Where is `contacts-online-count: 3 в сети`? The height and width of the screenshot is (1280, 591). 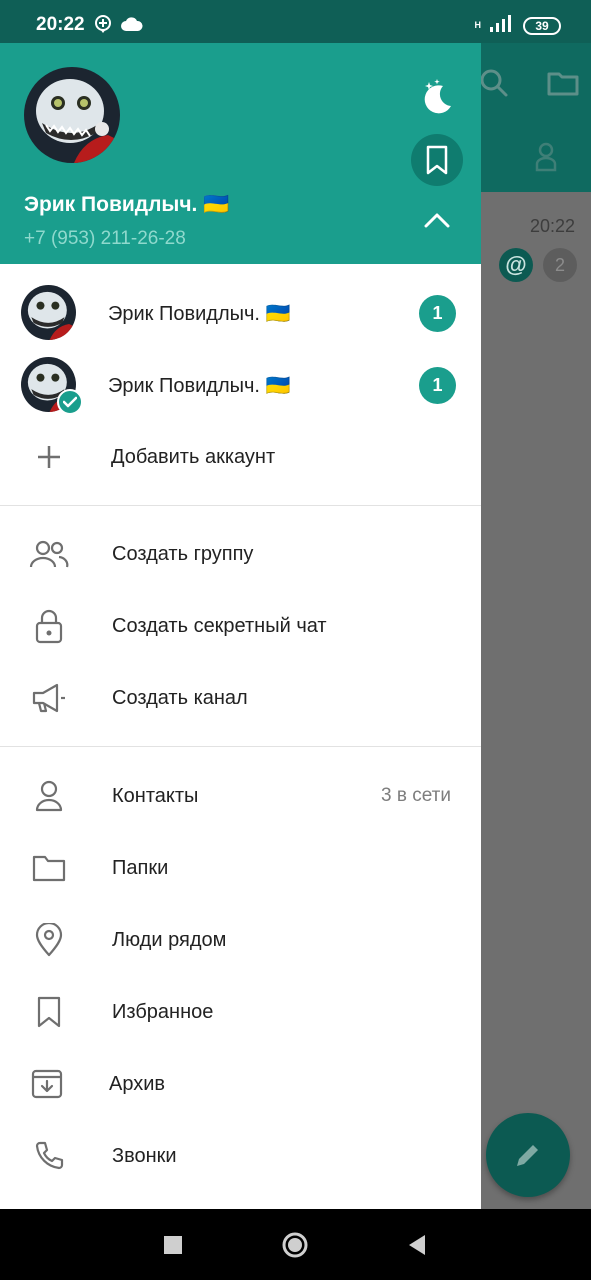
contacts-online-count: 3 в сети is located at coordinates (416, 795).